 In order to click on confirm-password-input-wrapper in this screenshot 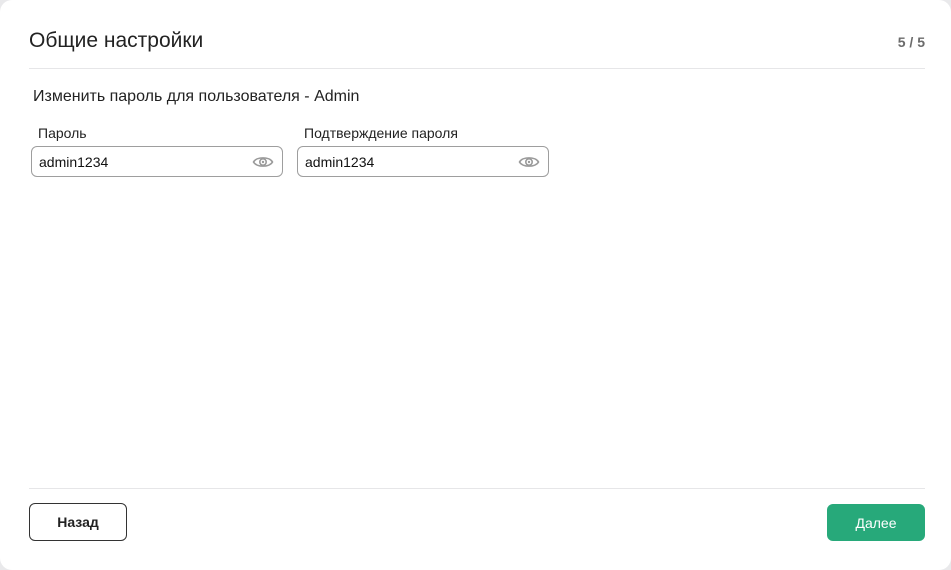, I will do `click(423, 161)`.